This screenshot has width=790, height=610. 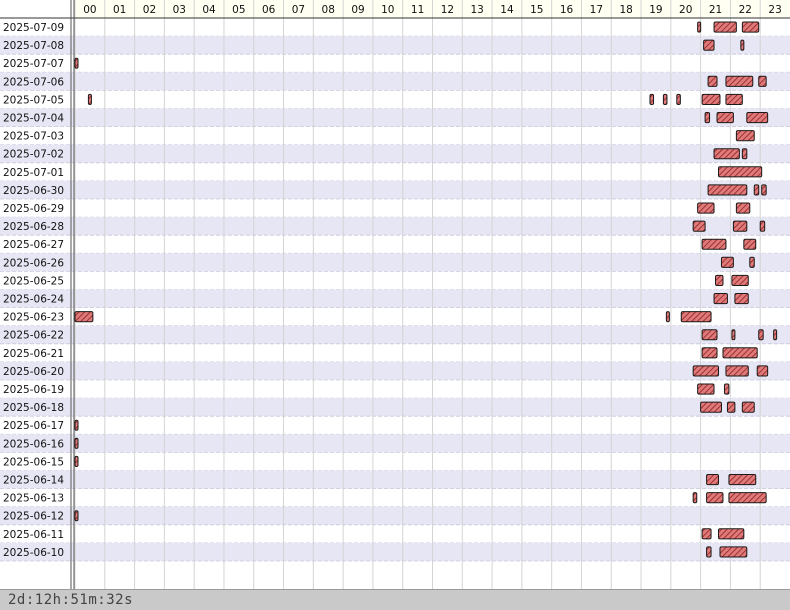 I want to click on hour-label: 15, so click(x=536, y=10).